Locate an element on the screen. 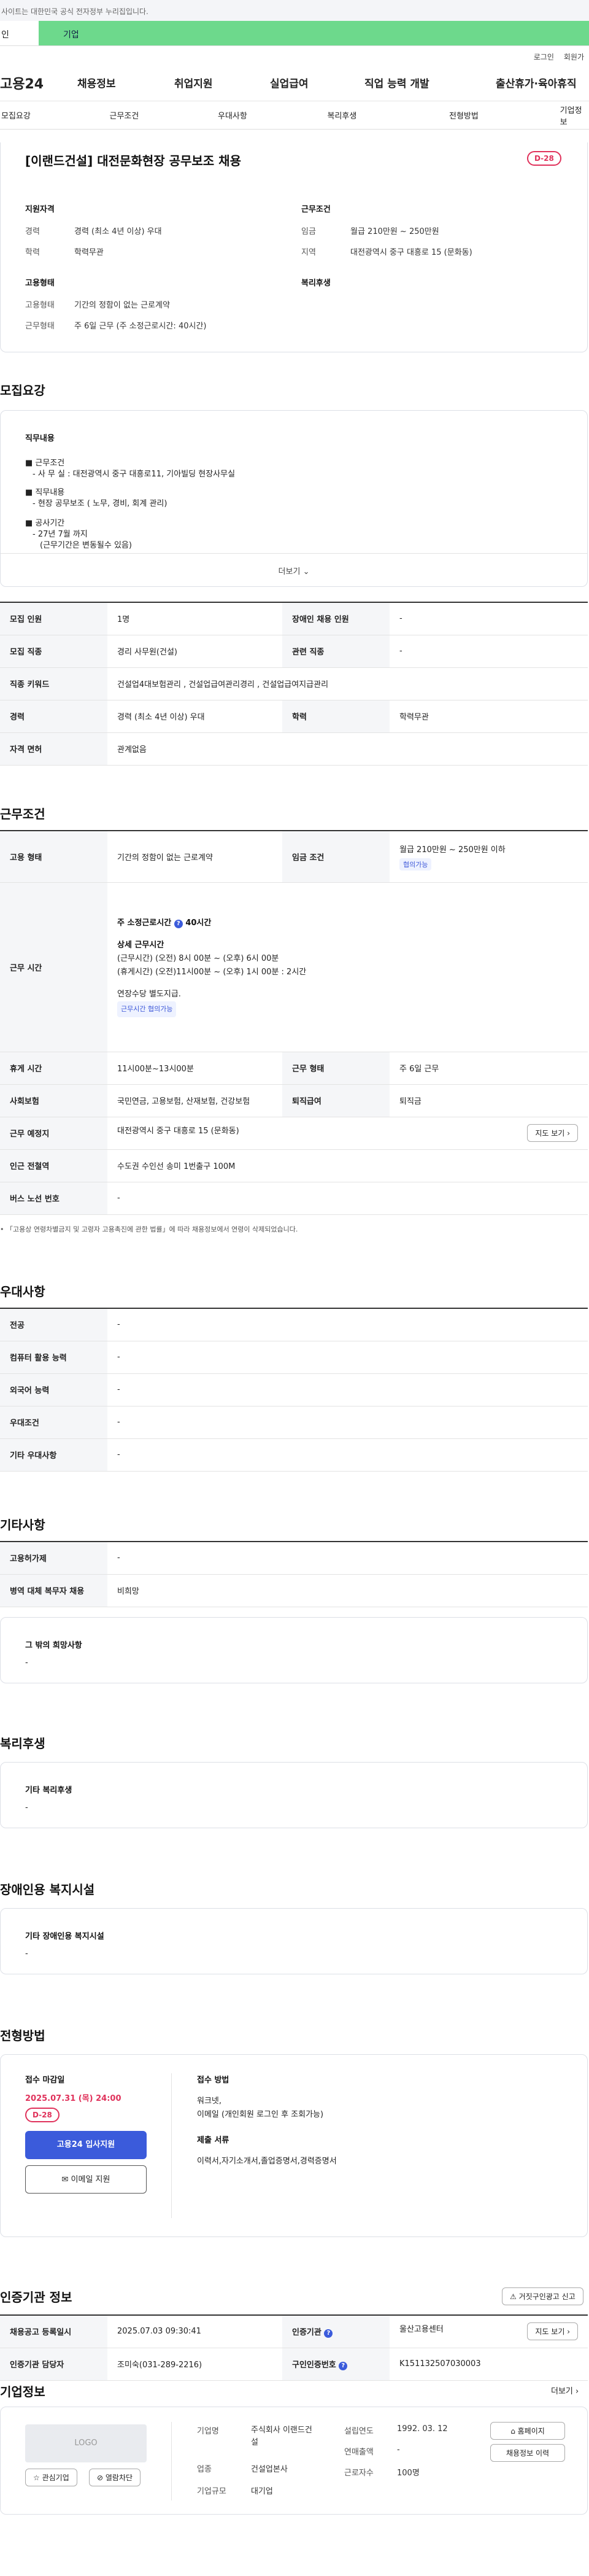  th-bus: 버스 노선 번호 is located at coordinates (54, 1198).